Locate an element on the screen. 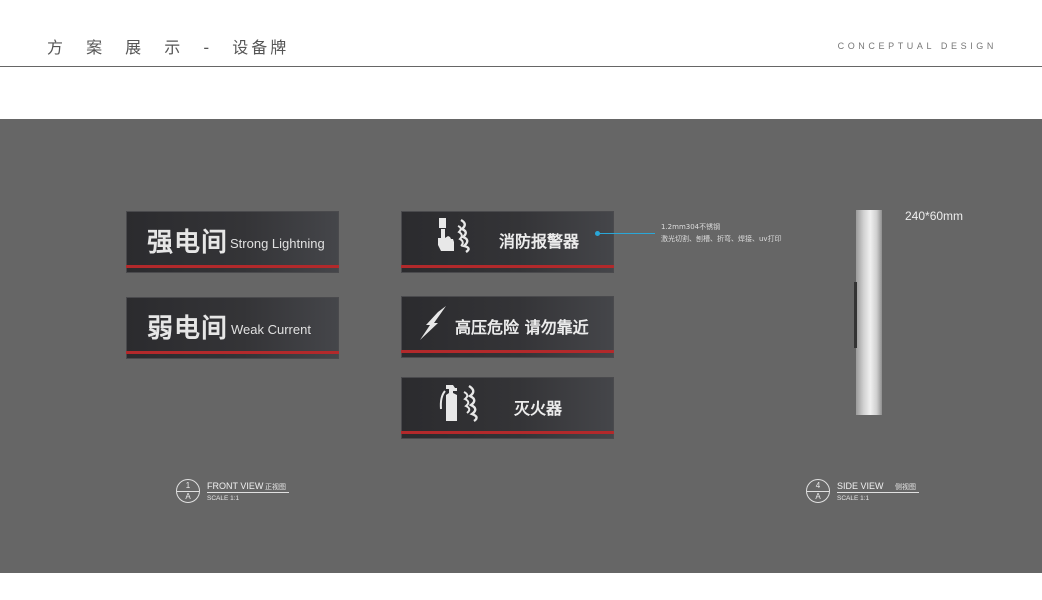 The image size is (1042, 600). sign-high-voltage: 高压危险 请勿靠近 is located at coordinates (507, 327).